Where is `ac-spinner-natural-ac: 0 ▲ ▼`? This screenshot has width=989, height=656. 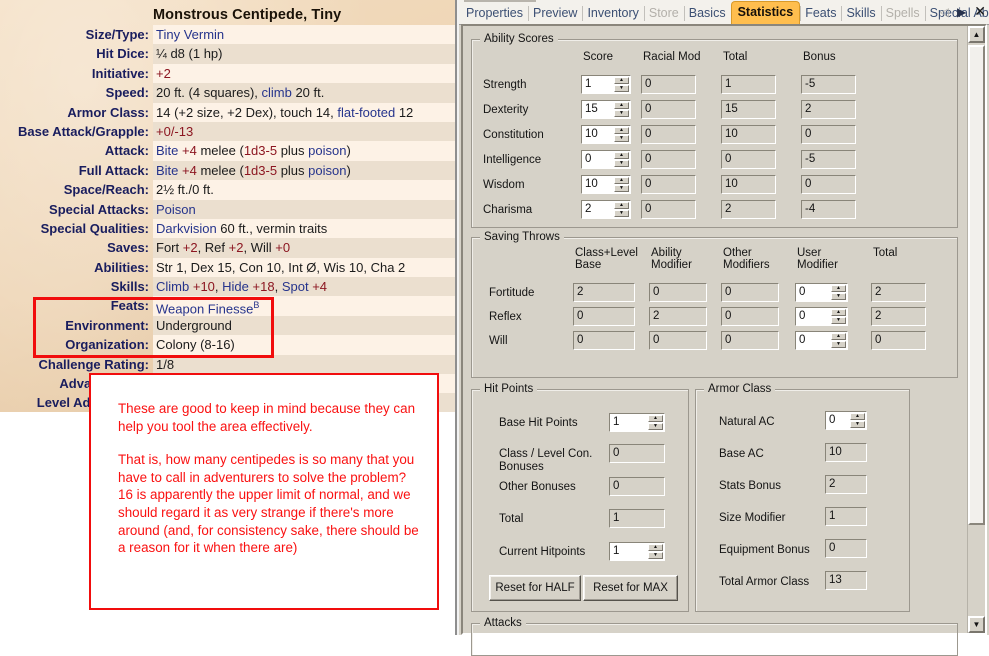
ac-spinner-natural-ac: 0 ▲ ▼ is located at coordinates (846, 420).